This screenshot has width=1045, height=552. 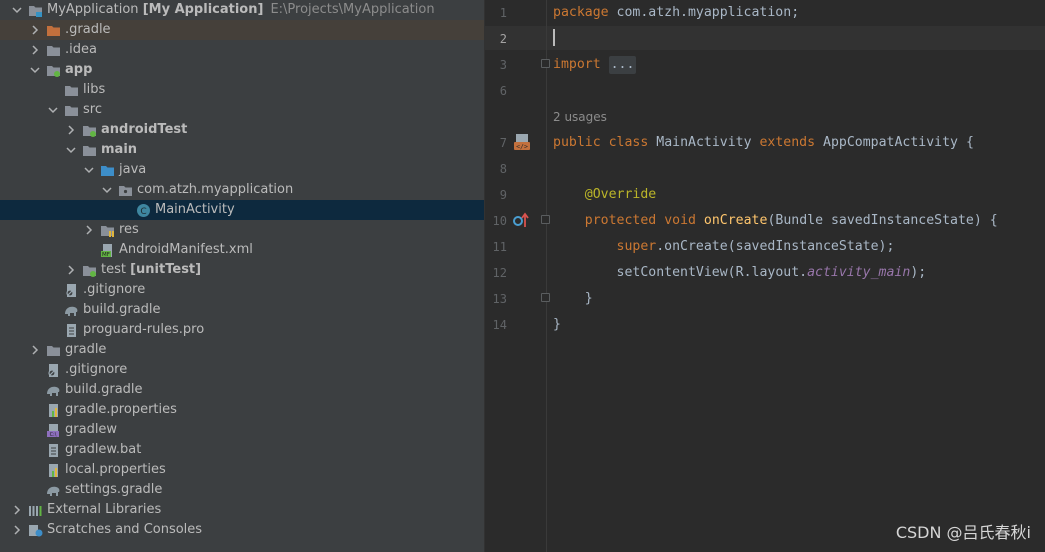 I want to click on line-number: 7, so click(x=503, y=143).